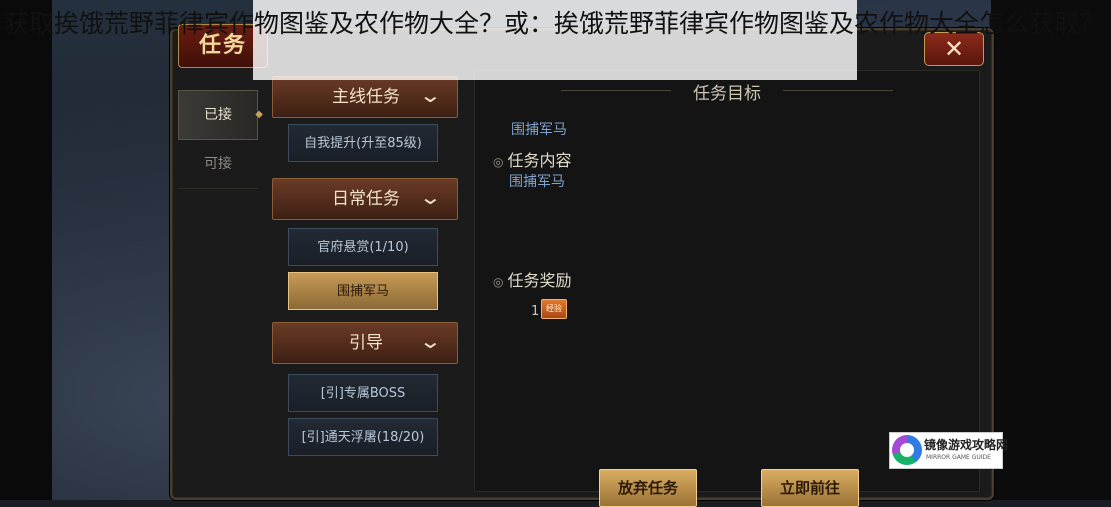  I want to click on left-letterbox, so click(26, 250).